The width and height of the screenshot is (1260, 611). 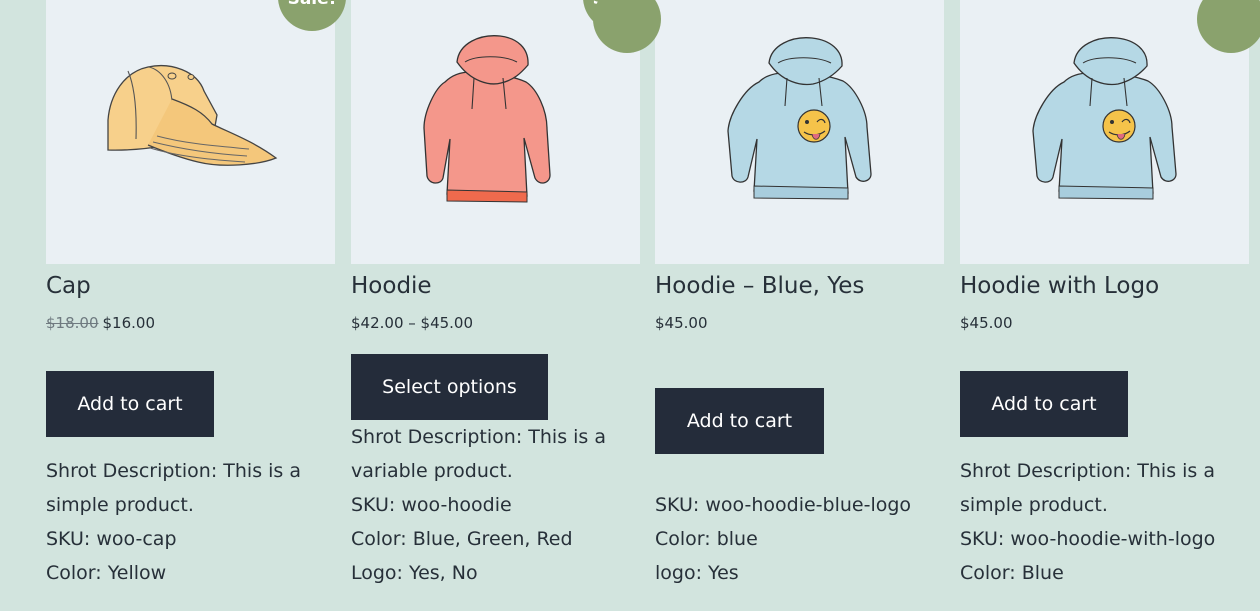 I want to click on product-description-continued: variable product., so click(x=432, y=471).